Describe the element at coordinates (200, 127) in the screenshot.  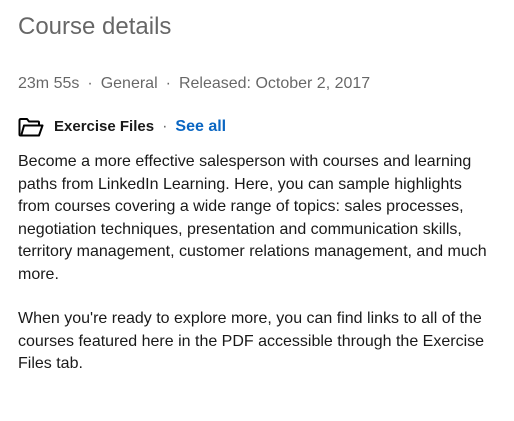
I see `see-all-link: See all` at that location.